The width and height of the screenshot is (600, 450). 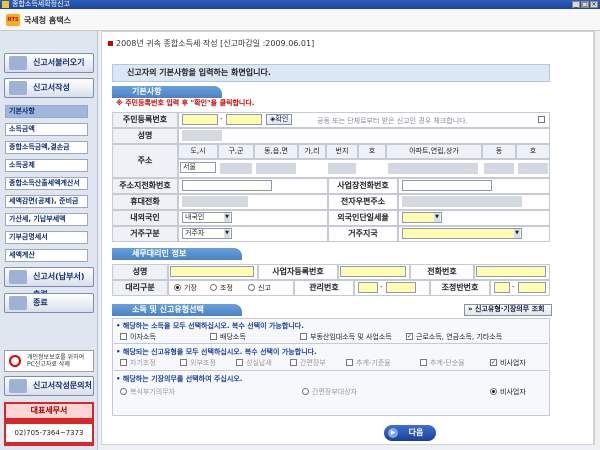 I want to click on sidebar-item-deduction: 소득공제, so click(x=46, y=165).